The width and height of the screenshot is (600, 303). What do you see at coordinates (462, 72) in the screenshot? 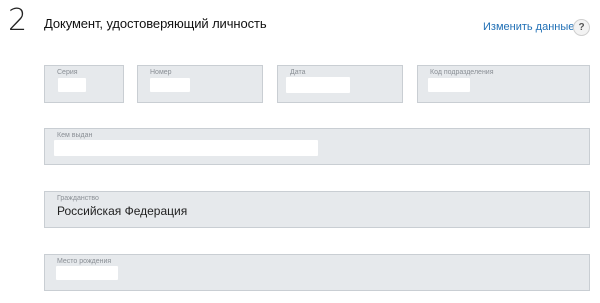
I see `dept-code-label: Код подразделения` at bounding box center [462, 72].